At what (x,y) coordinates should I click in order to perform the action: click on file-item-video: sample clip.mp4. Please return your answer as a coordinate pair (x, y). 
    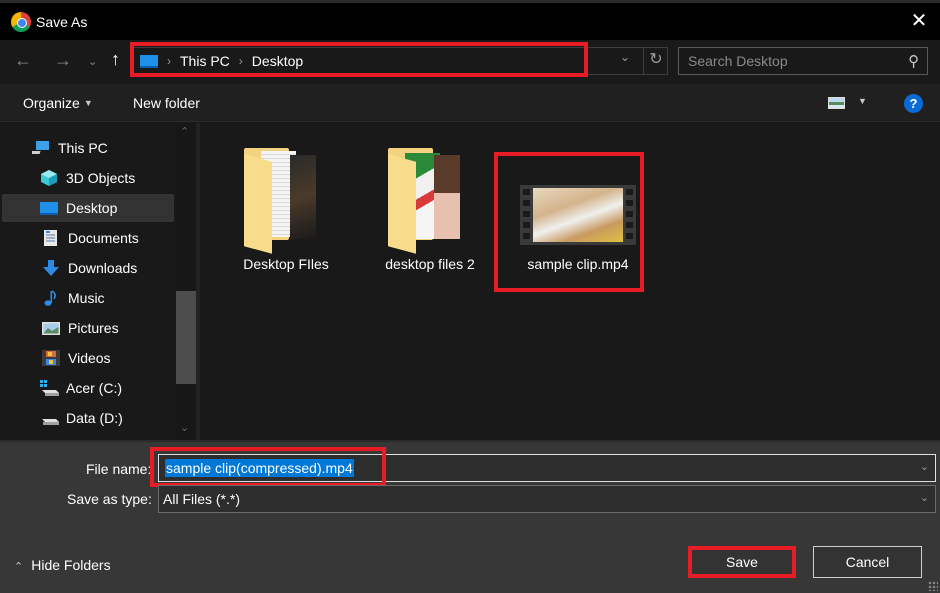
    Looking at the image, I should click on (570, 213).